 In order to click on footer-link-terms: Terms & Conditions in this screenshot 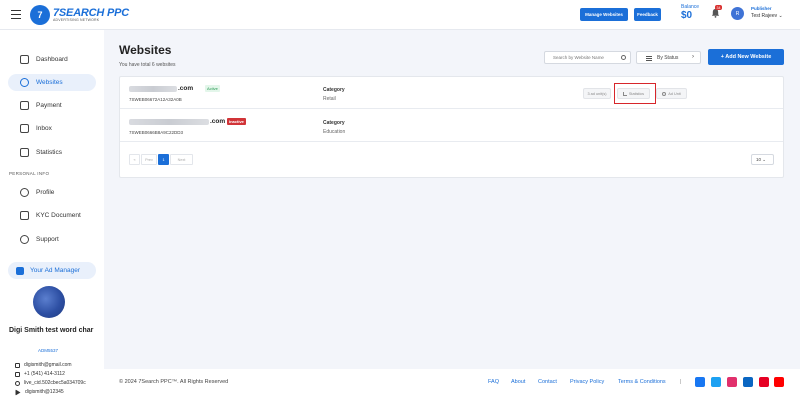, I will do `click(642, 382)`.